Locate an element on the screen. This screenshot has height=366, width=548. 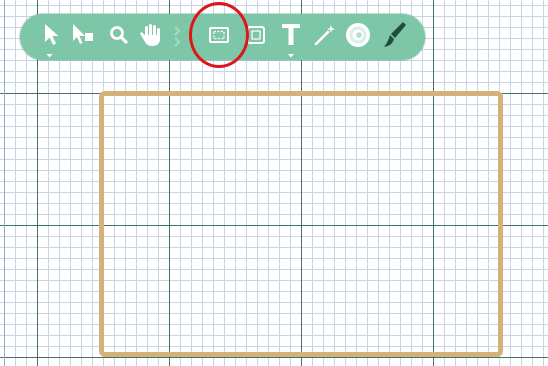
direct-select-tool-button is located at coordinates (83, 37).